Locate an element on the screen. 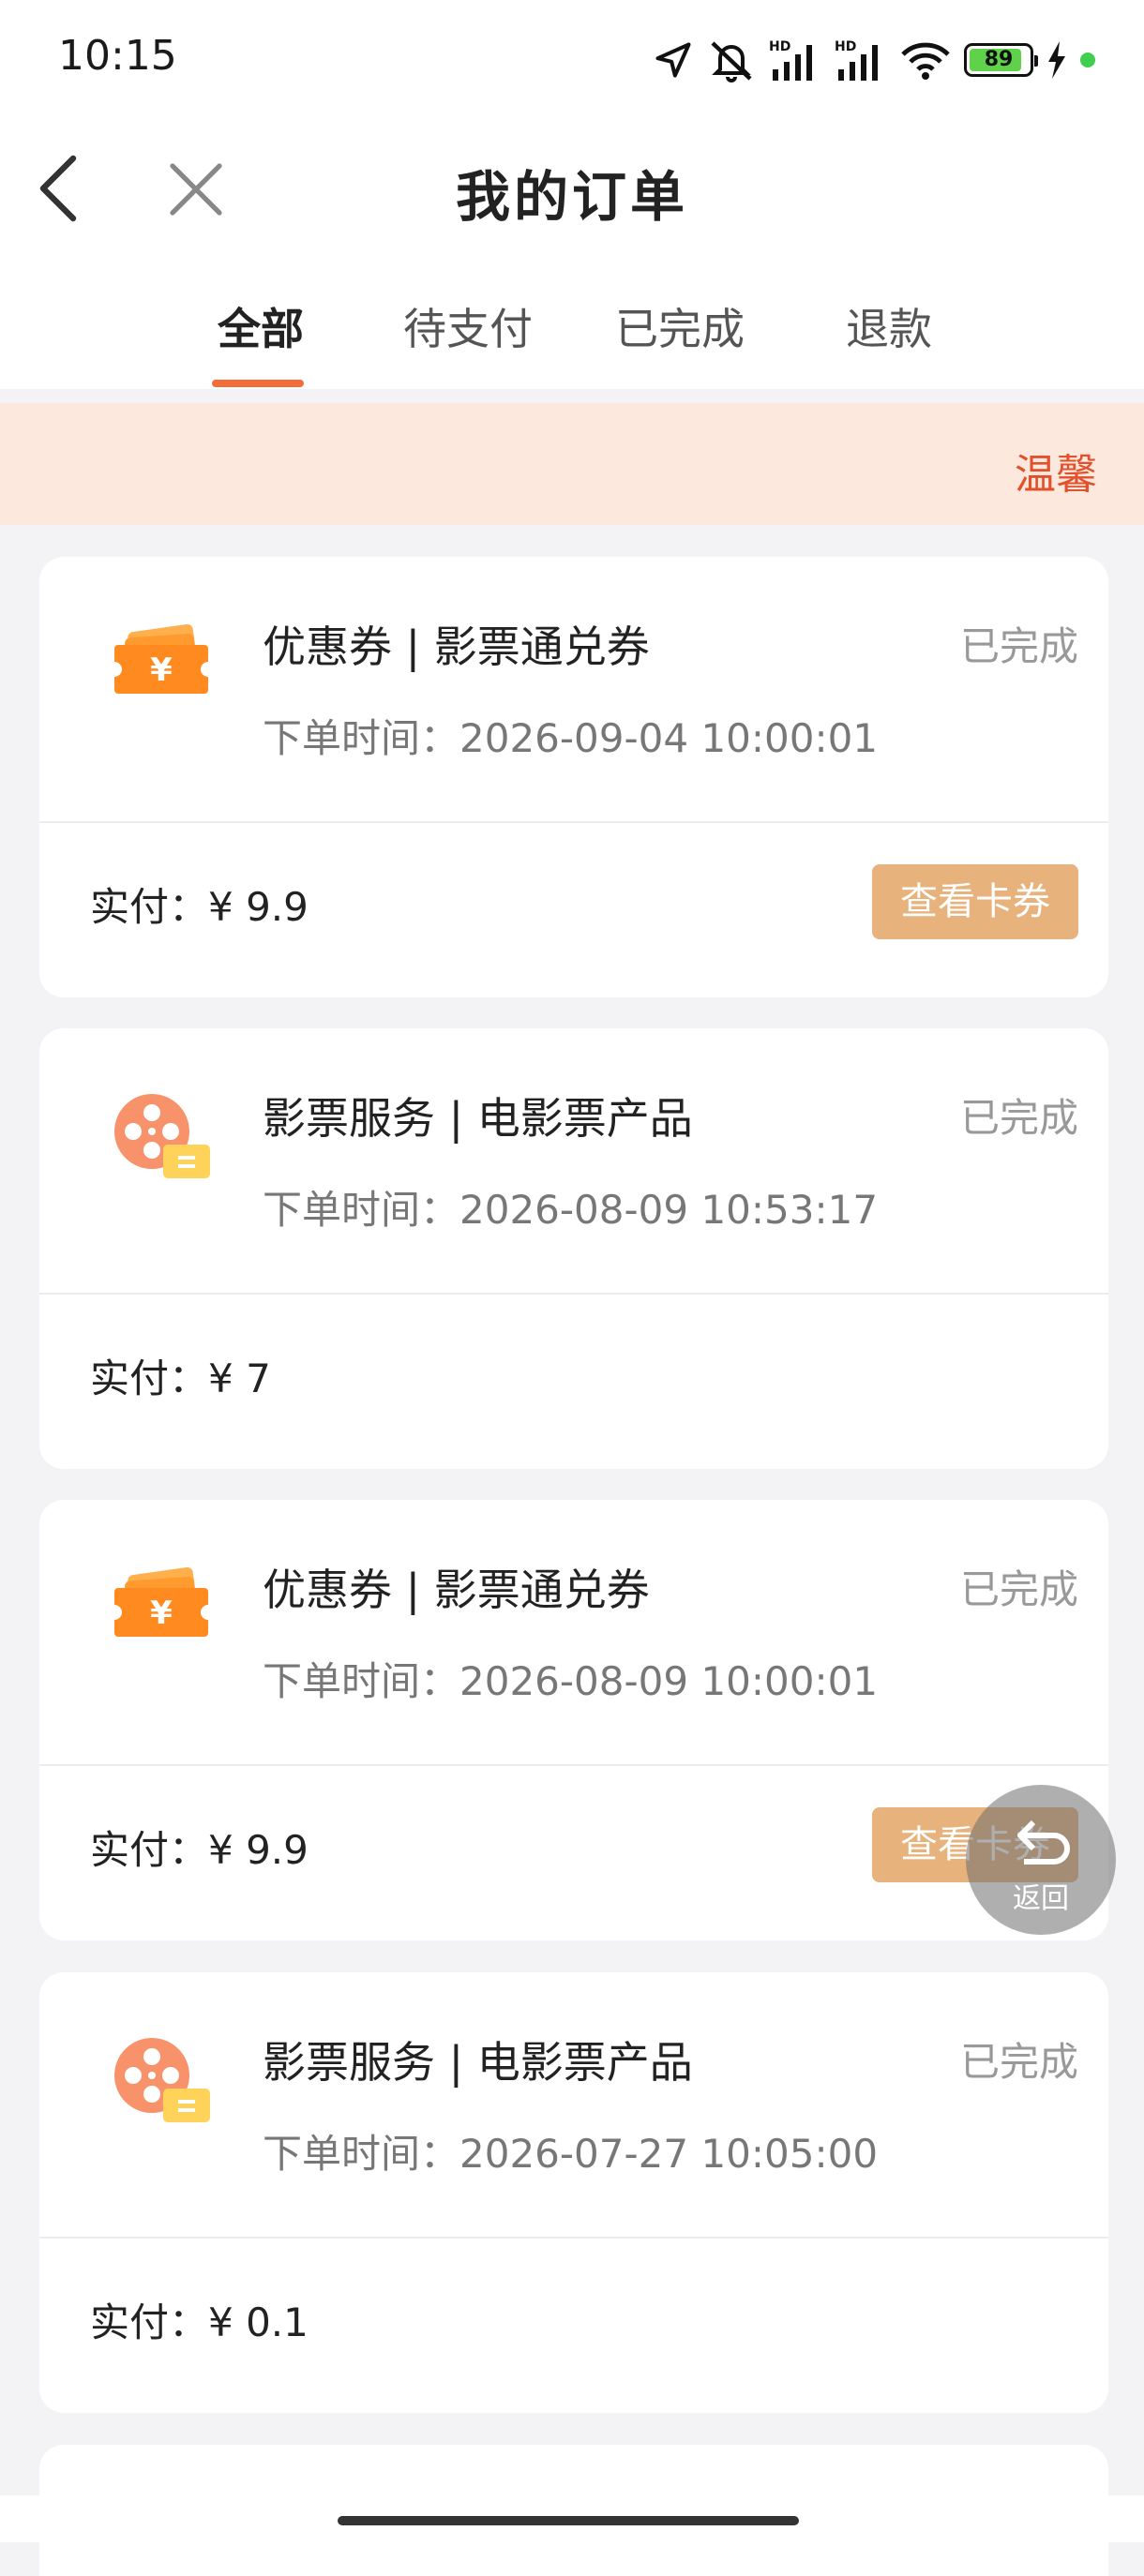 The width and height of the screenshot is (1144, 2576). gesture-bar is located at coordinates (572, 2518).